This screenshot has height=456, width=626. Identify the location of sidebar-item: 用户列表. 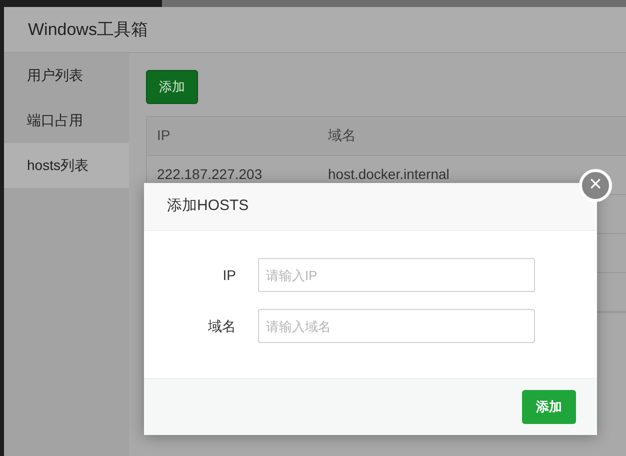
(66, 75).